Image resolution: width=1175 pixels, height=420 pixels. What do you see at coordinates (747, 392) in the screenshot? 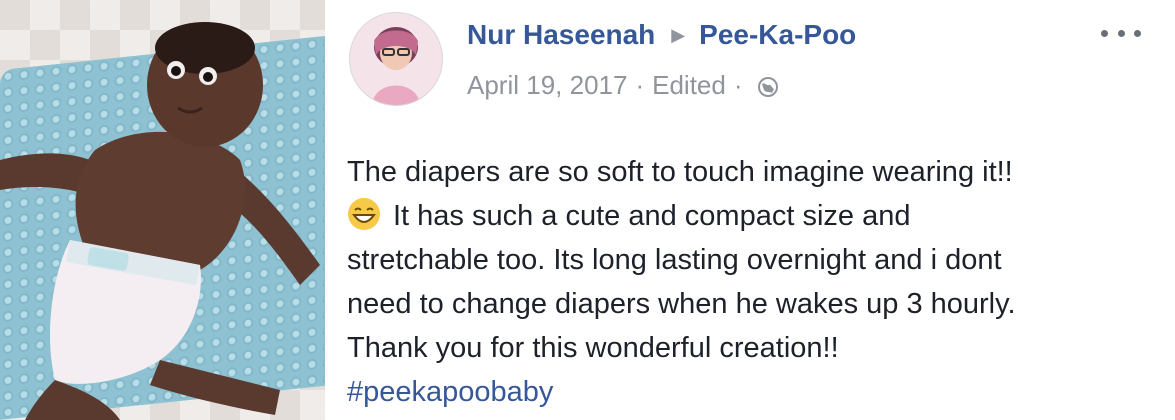
I see `hashtag-line: #peekapoobaby` at bounding box center [747, 392].